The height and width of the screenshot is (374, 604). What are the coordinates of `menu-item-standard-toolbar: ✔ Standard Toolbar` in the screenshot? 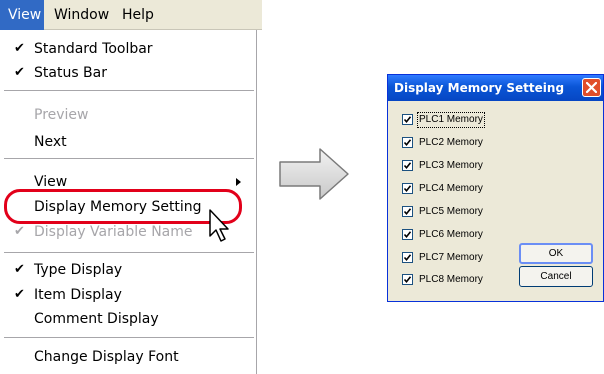 It's located at (128, 49).